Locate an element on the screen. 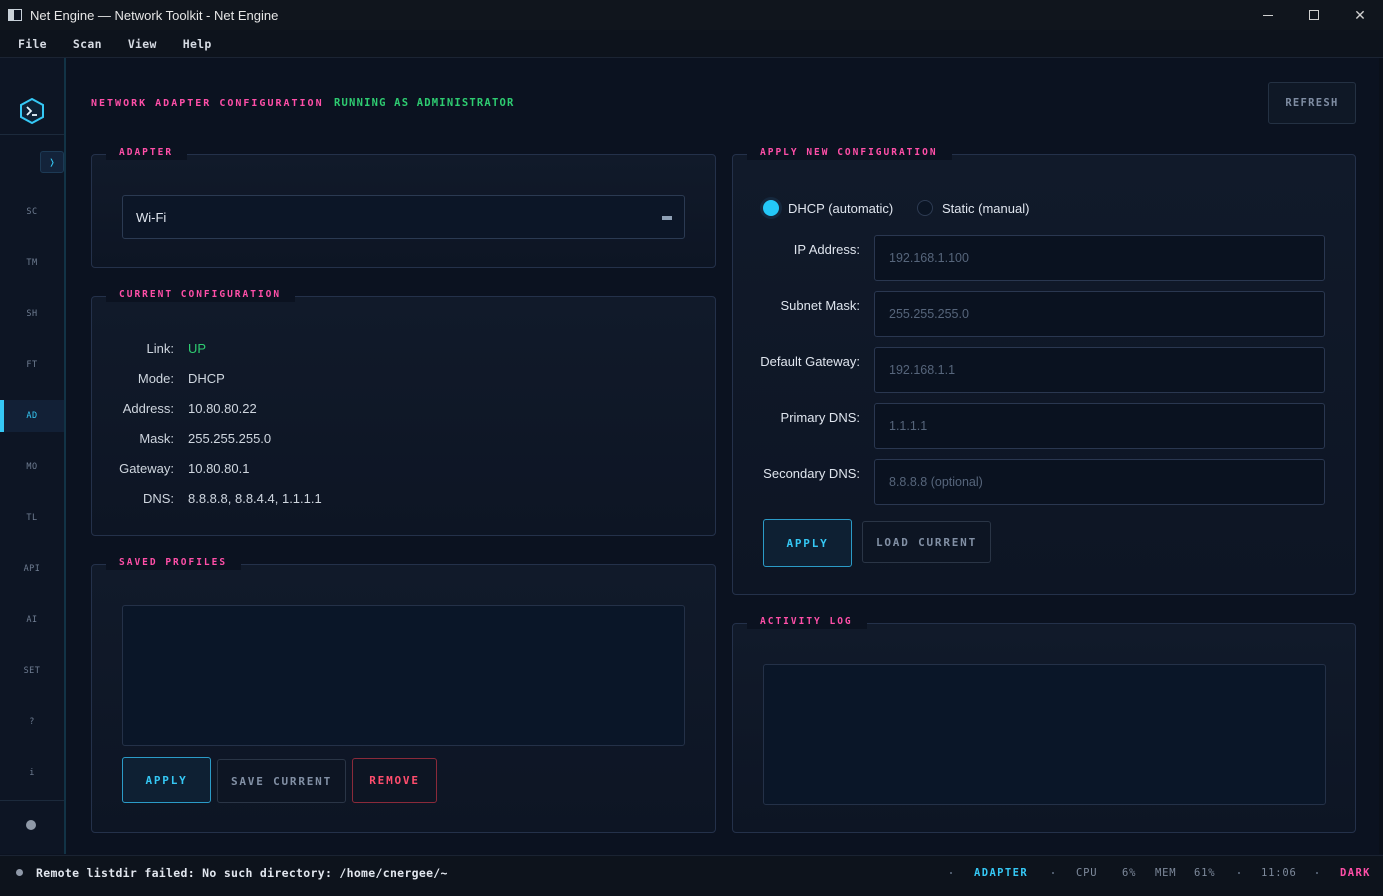 The image size is (1383, 896). sidebar-item-sc: SC is located at coordinates (32, 212).